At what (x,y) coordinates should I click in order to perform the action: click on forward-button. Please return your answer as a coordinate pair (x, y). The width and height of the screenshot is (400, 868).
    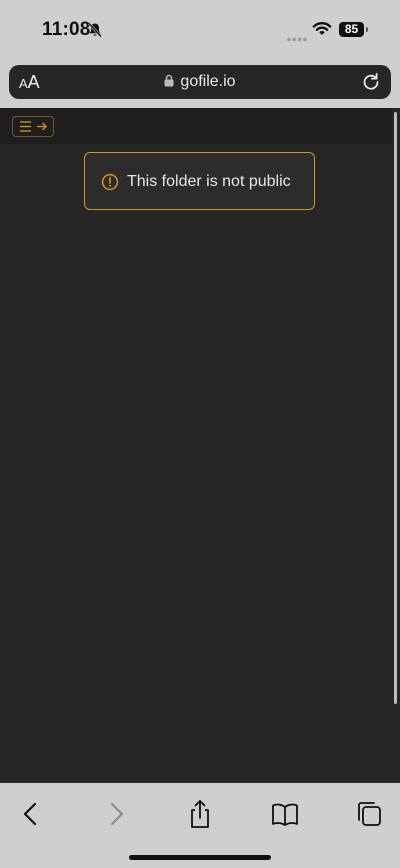
    Looking at the image, I should click on (117, 814).